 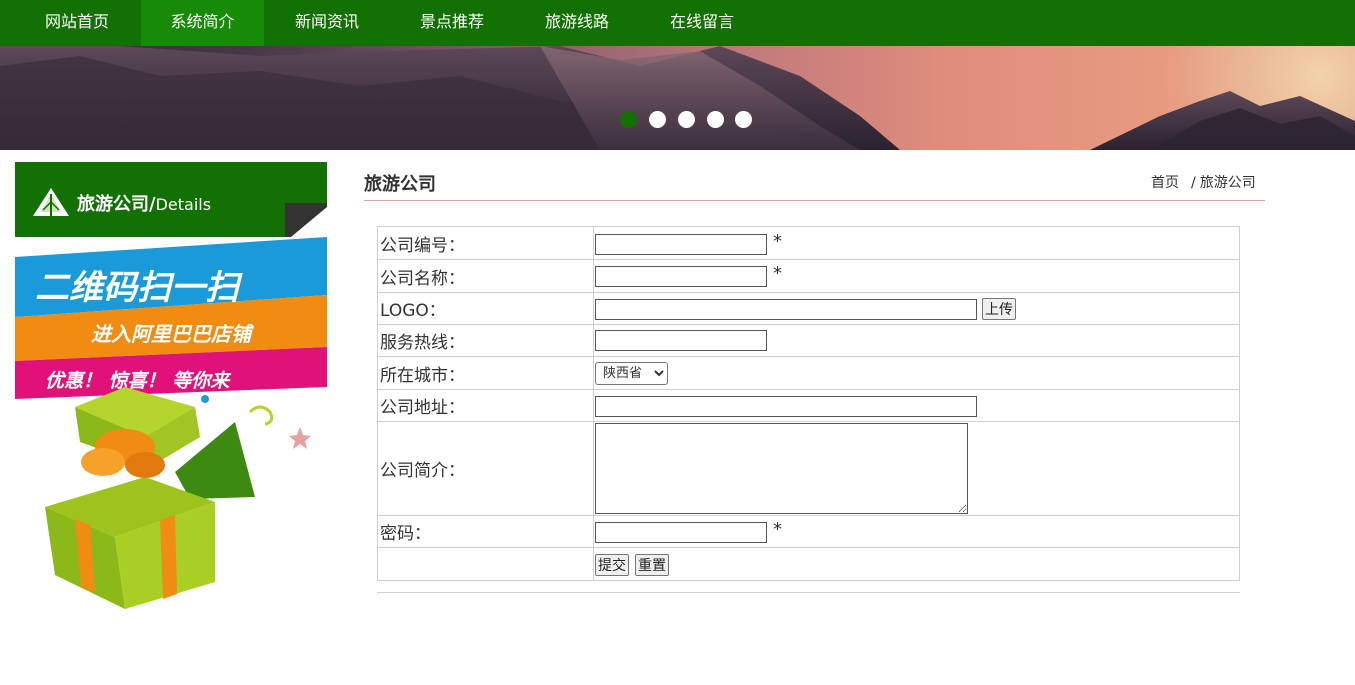 What do you see at coordinates (631, 373) in the screenshot?
I see `city-select: 陕西省` at bounding box center [631, 373].